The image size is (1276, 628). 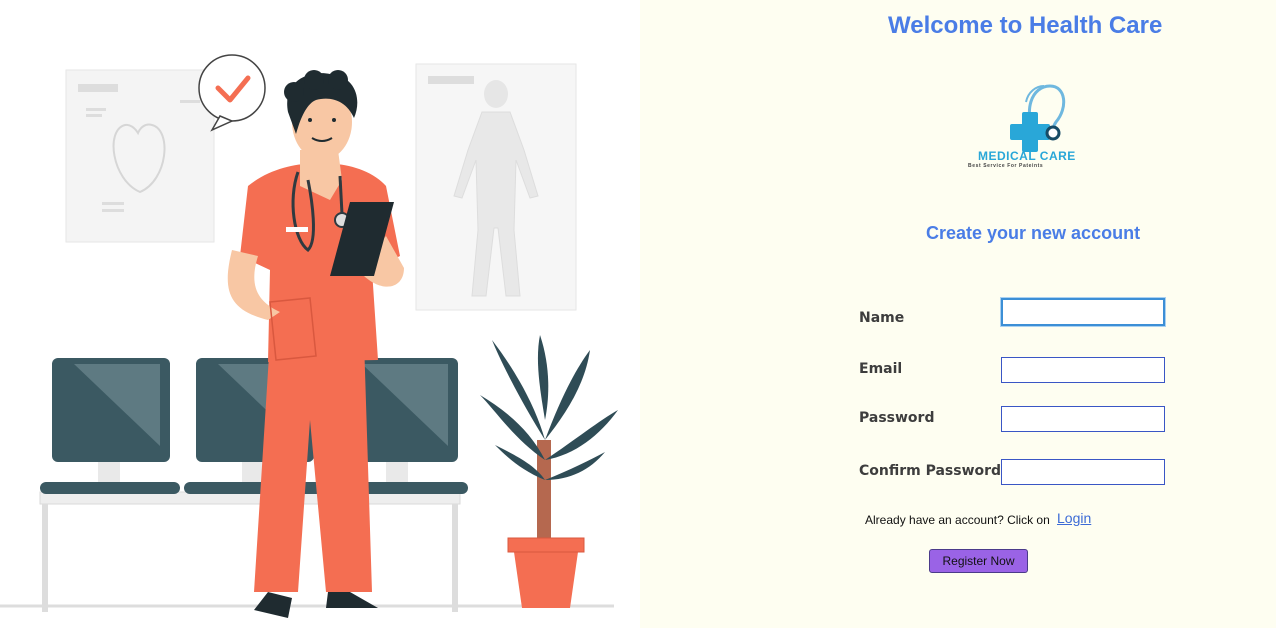 What do you see at coordinates (978, 561) in the screenshot?
I see `register-button: Register Now` at bounding box center [978, 561].